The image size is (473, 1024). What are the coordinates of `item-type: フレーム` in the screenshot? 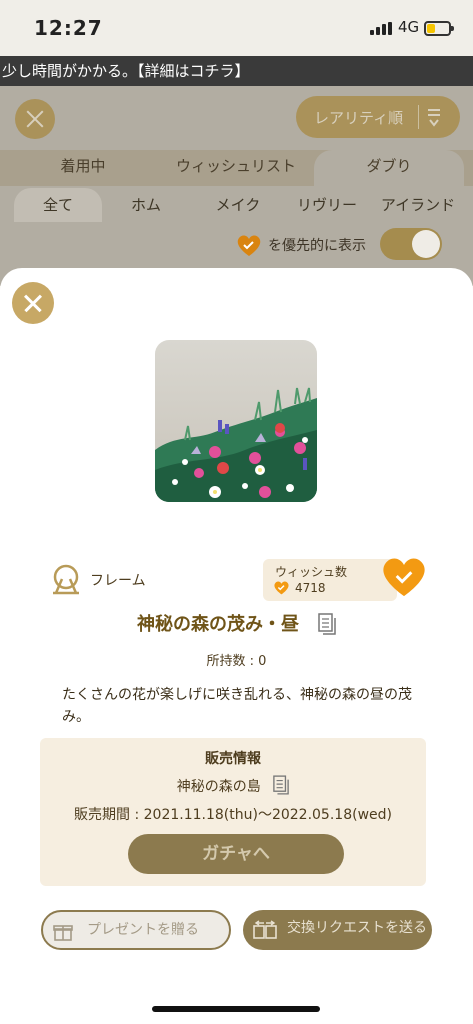 It's located at (98, 582).